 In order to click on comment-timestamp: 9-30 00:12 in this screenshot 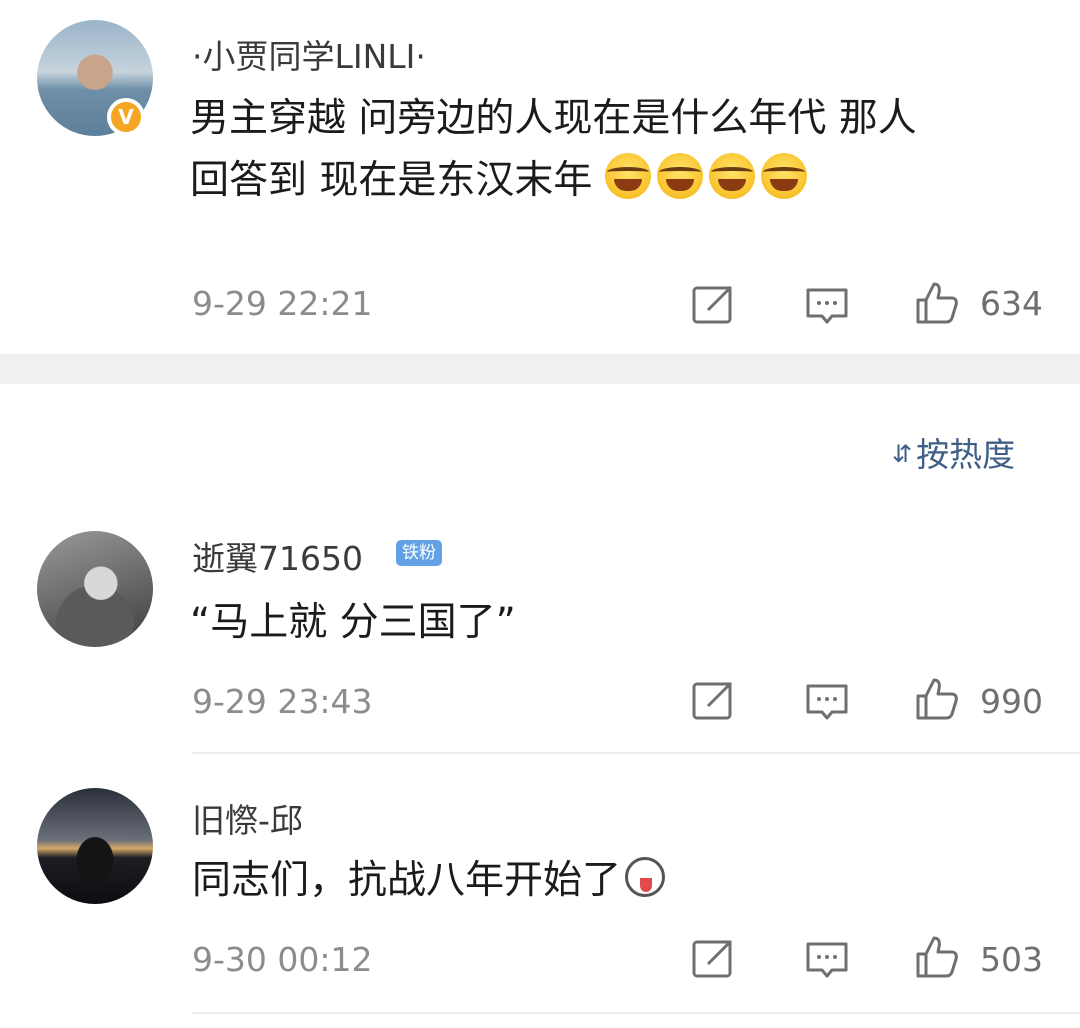, I will do `click(282, 959)`.